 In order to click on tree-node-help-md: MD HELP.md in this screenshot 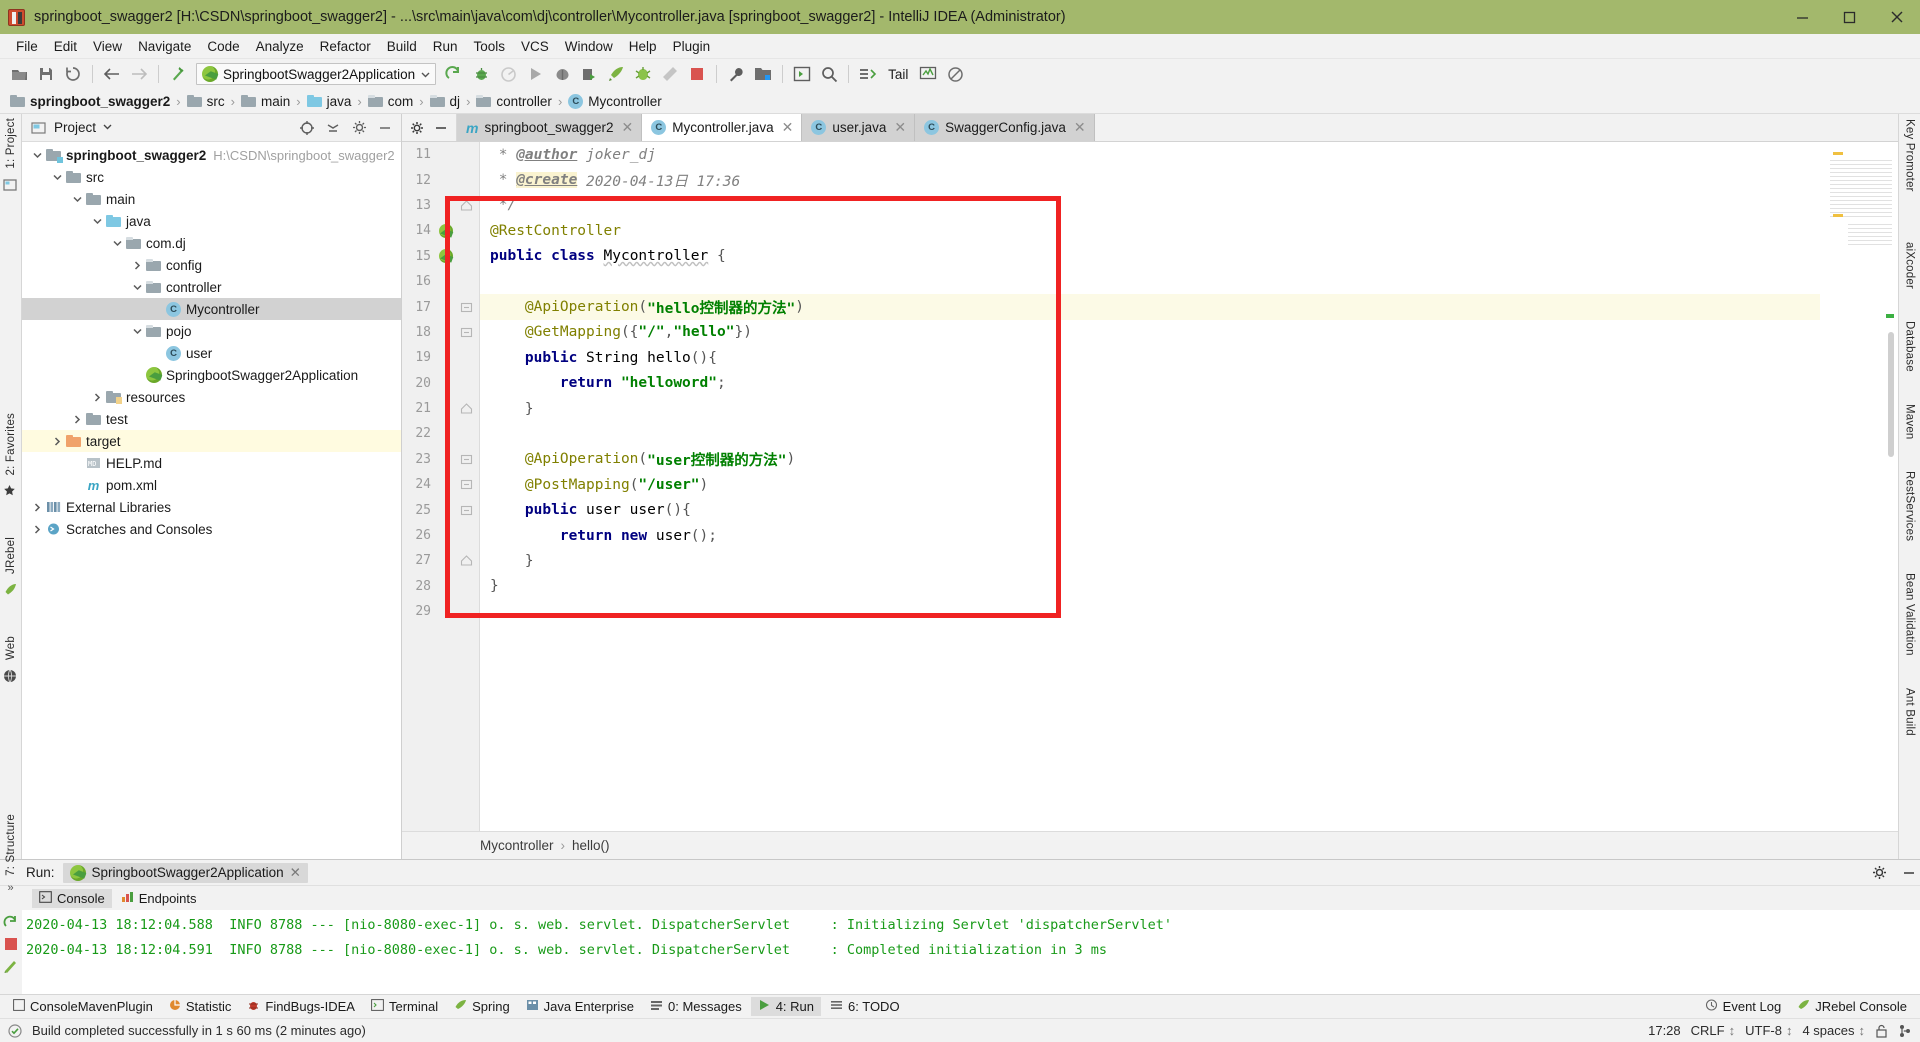, I will do `click(211, 463)`.